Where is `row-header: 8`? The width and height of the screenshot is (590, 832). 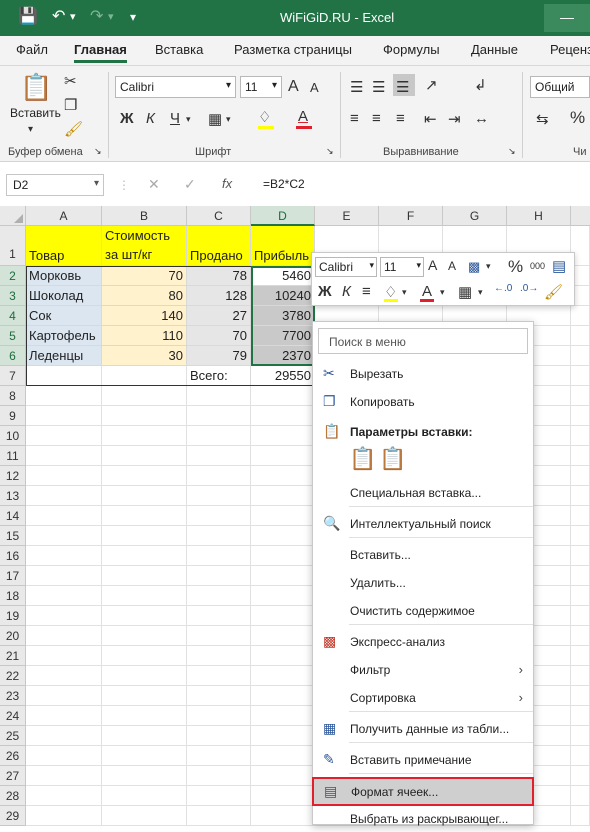
row-header: 8 is located at coordinates (13, 396).